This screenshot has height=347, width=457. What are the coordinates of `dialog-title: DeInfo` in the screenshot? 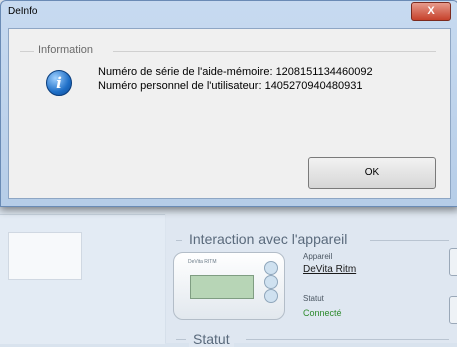 It's located at (23, 11).